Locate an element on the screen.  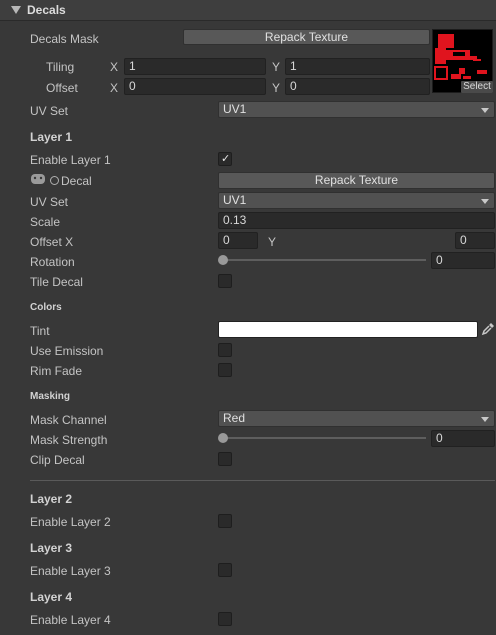
layer3-title: Layer 3 is located at coordinates (51, 548).